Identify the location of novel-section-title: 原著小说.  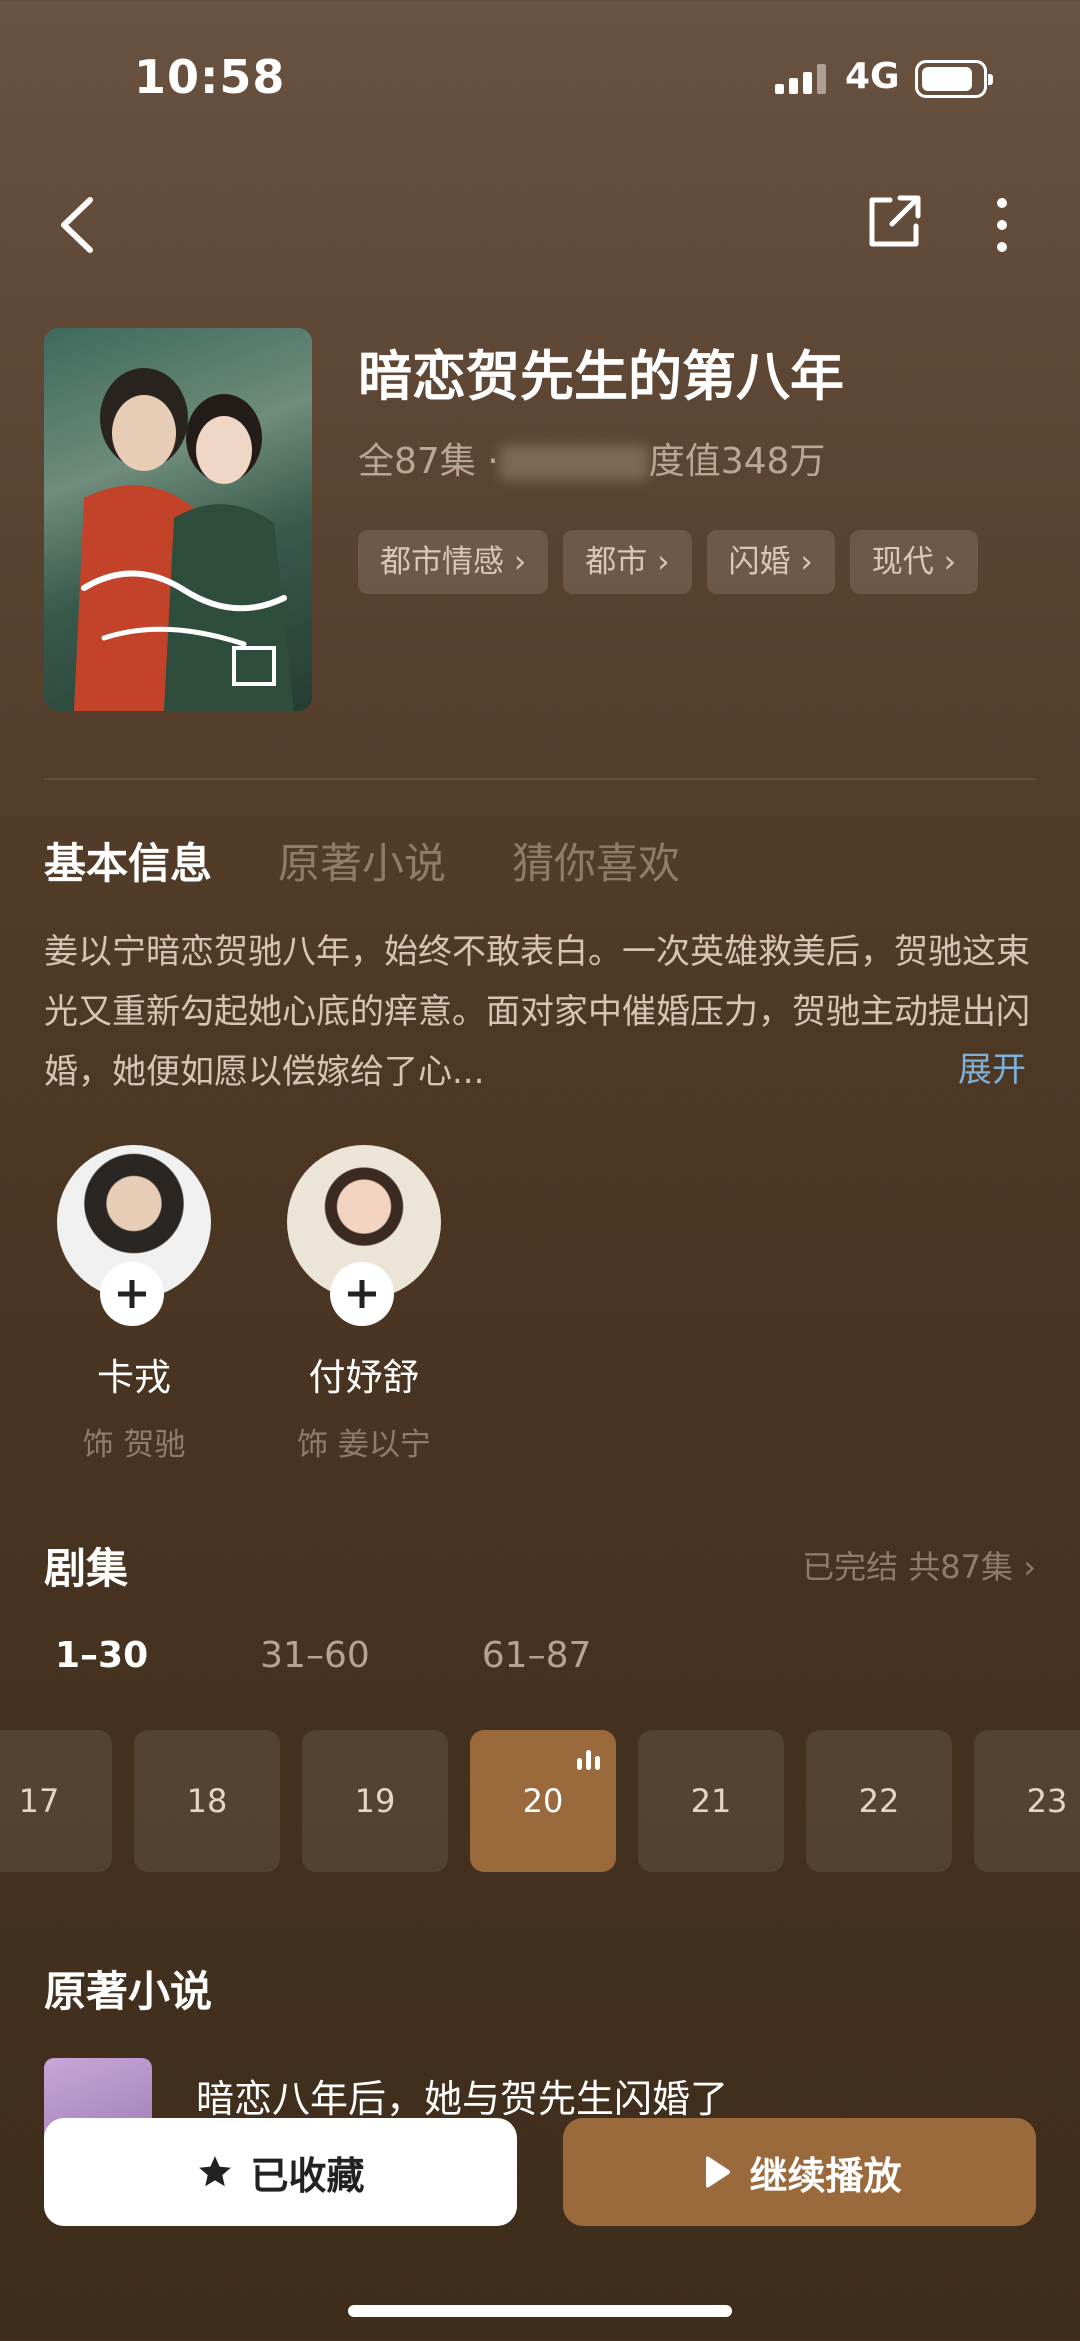
(128, 1991).